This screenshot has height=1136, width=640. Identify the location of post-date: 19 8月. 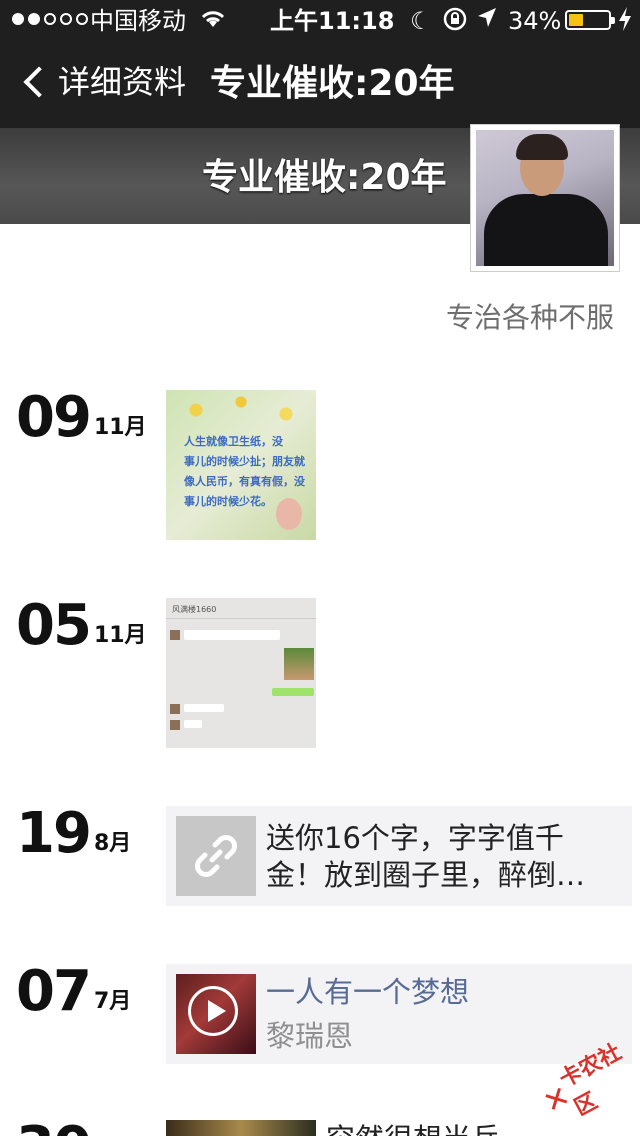
(73, 834).